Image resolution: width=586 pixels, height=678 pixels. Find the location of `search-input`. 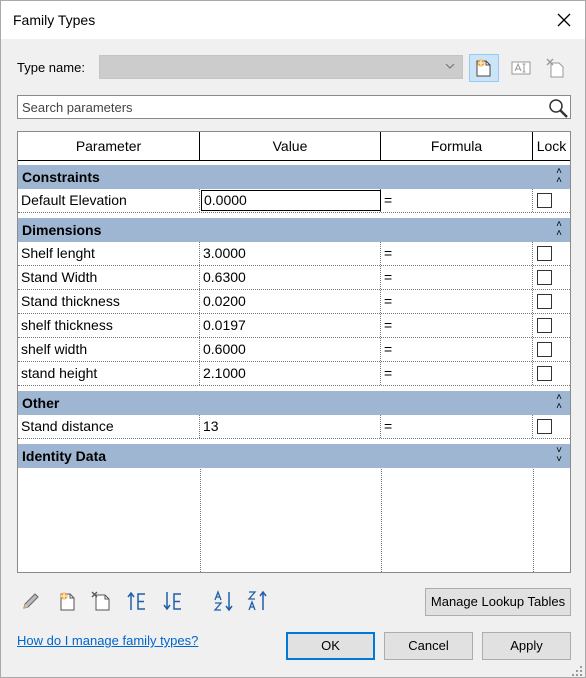

search-input is located at coordinates (278, 107).